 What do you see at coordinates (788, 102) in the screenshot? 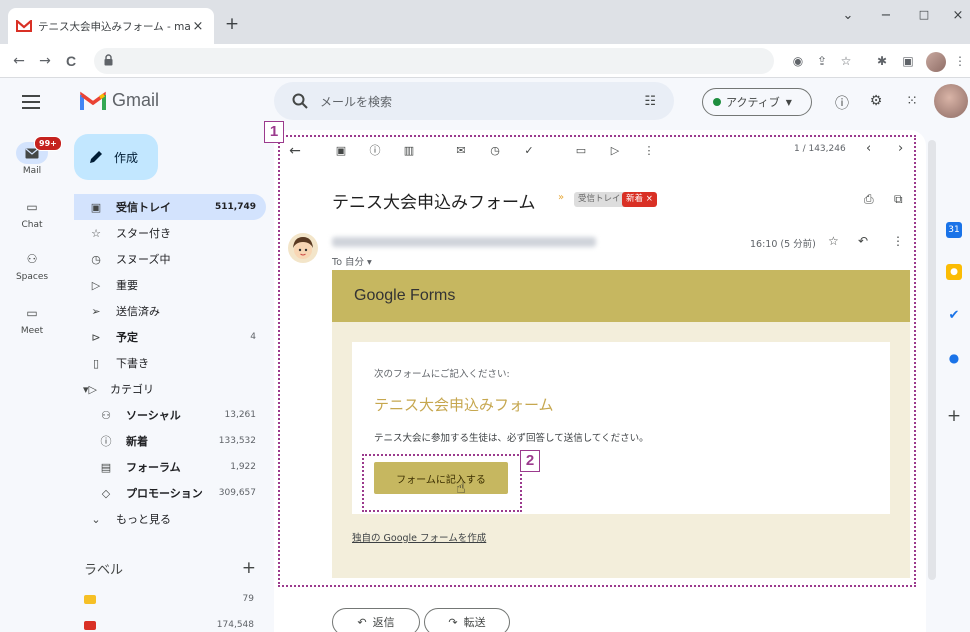
I see `chevron-down-icon: ▼` at bounding box center [788, 102].